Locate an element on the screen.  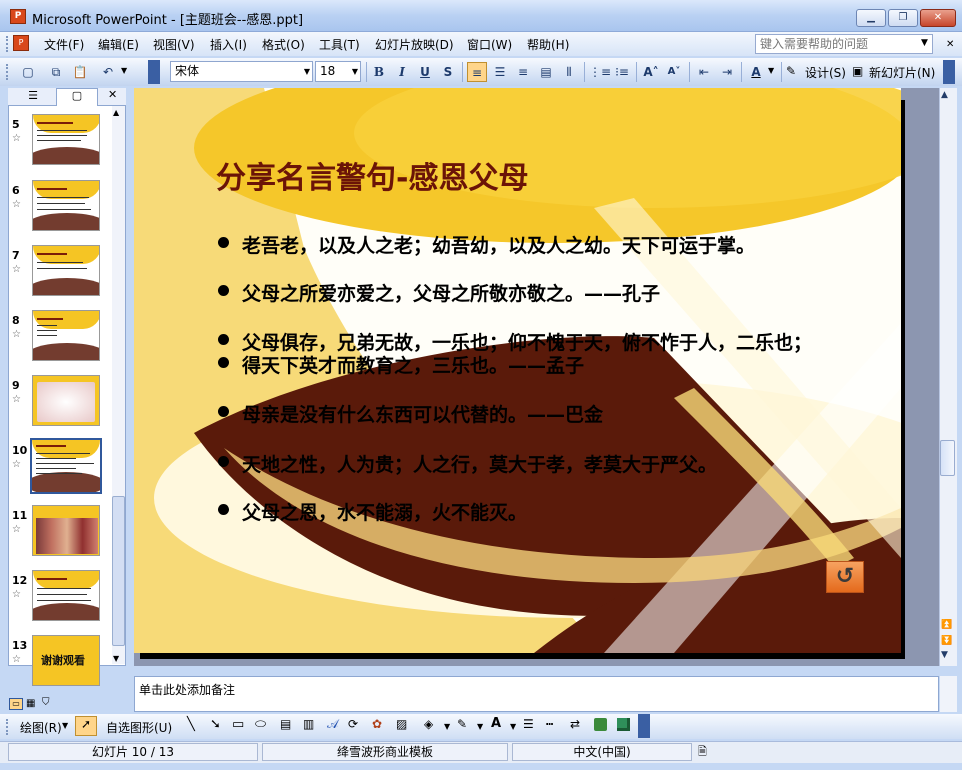
increase-indent-button: ⇥ is located at coordinates (727, 72).